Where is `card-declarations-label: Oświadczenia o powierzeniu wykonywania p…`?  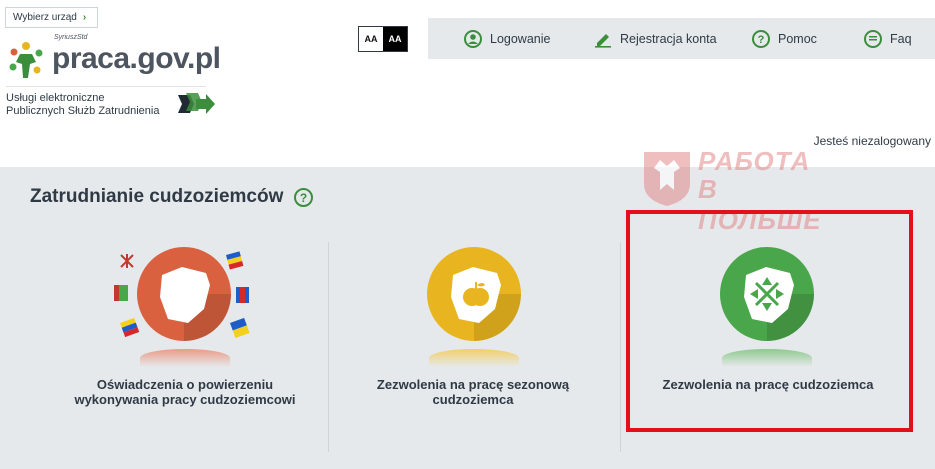 card-declarations-label: Oświadczenia o powierzeniu wykonywania p… is located at coordinates (185, 392).